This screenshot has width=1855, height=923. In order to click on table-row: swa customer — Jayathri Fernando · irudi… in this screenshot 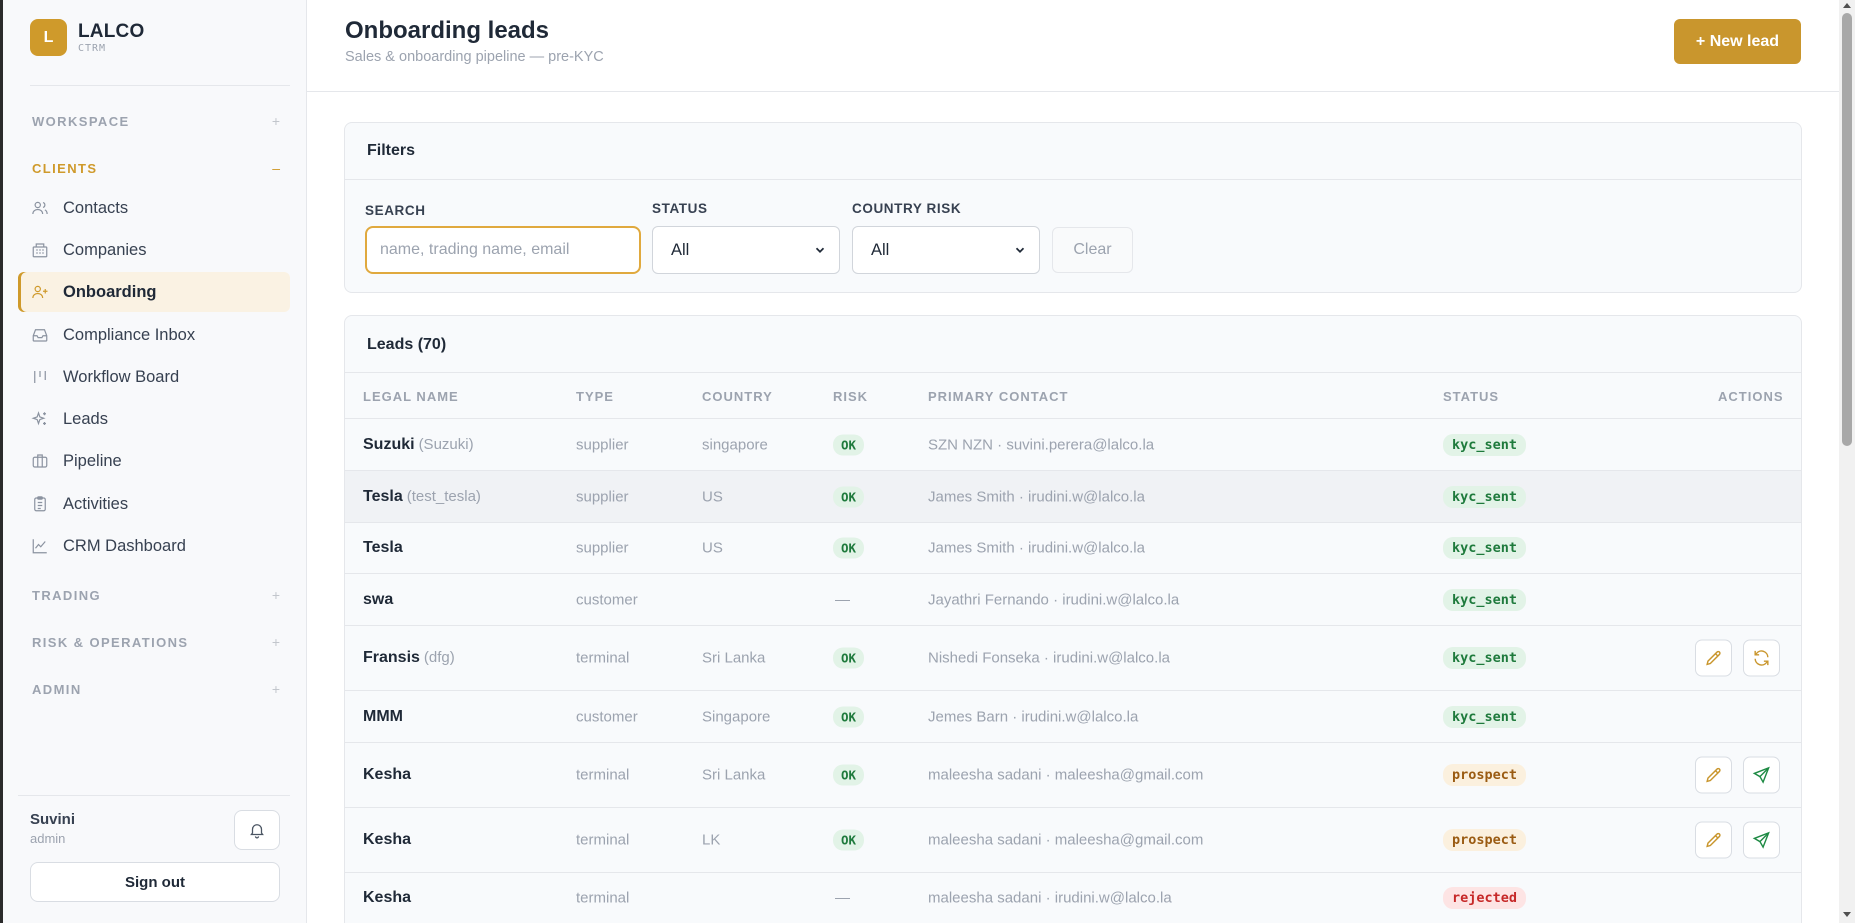, I will do `click(1073, 600)`.